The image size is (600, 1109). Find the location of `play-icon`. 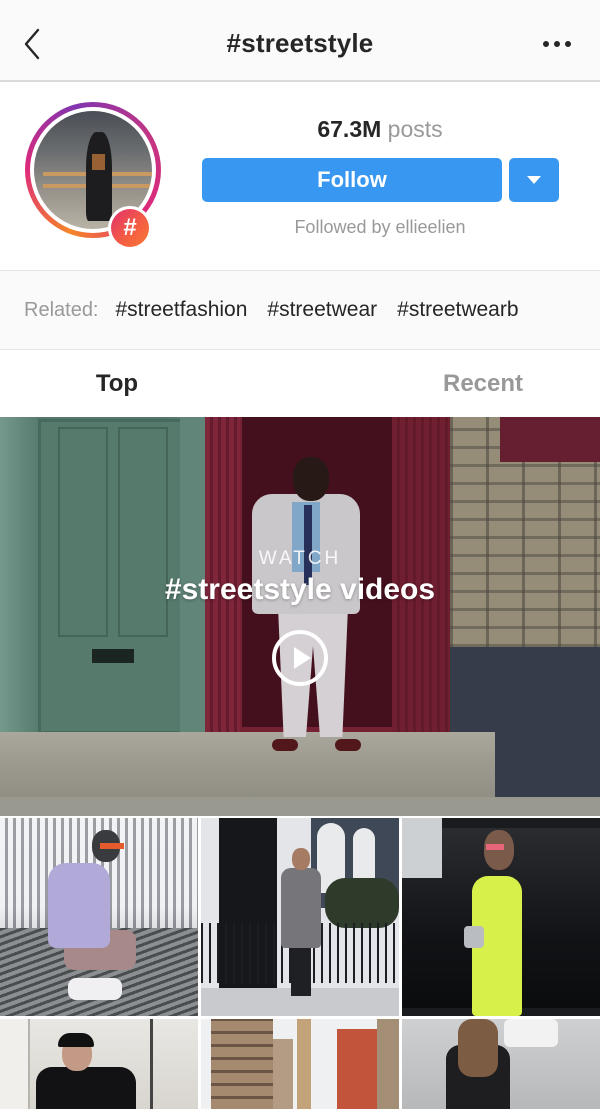

play-icon is located at coordinates (302, 658).